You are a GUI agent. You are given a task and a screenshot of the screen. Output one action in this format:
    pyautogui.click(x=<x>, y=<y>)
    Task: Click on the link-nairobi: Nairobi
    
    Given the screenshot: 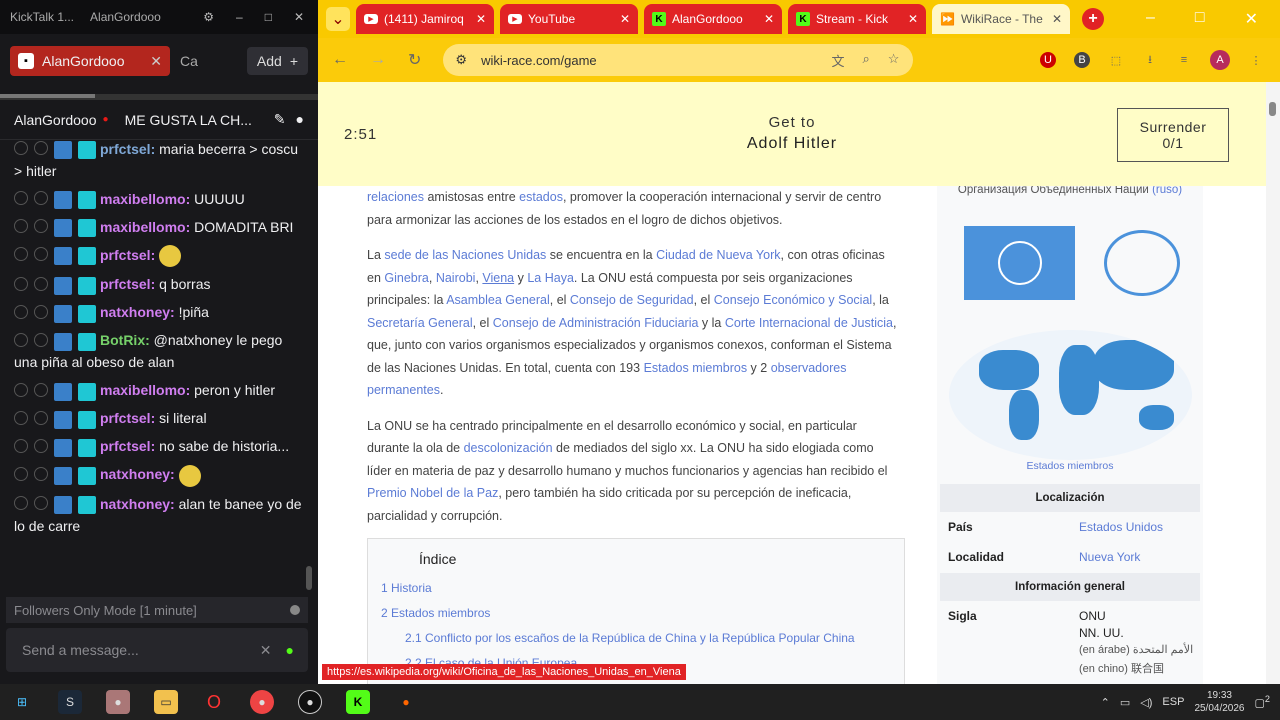 What is the action you would take?
    pyautogui.click(x=456, y=278)
    